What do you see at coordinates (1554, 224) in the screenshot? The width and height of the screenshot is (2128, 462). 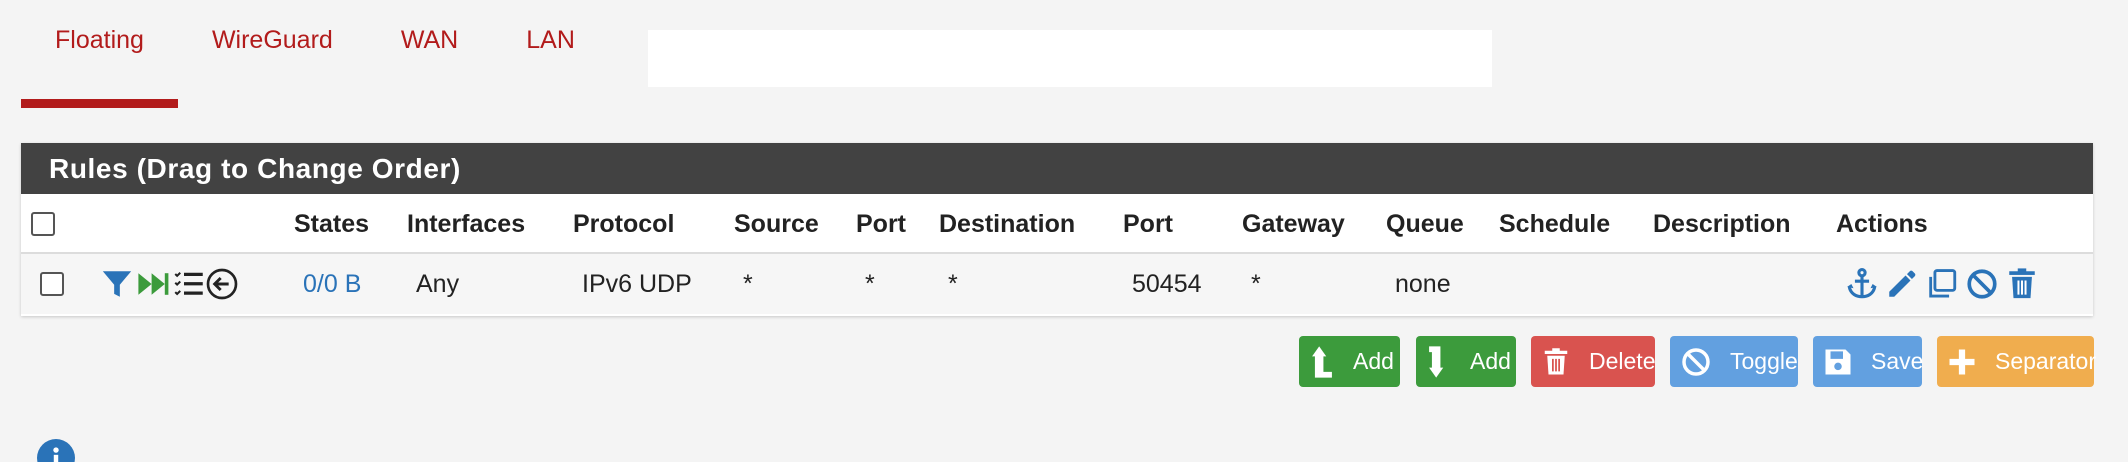 I see `header-schedule: Schedule` at bounding box center [1554, 224].